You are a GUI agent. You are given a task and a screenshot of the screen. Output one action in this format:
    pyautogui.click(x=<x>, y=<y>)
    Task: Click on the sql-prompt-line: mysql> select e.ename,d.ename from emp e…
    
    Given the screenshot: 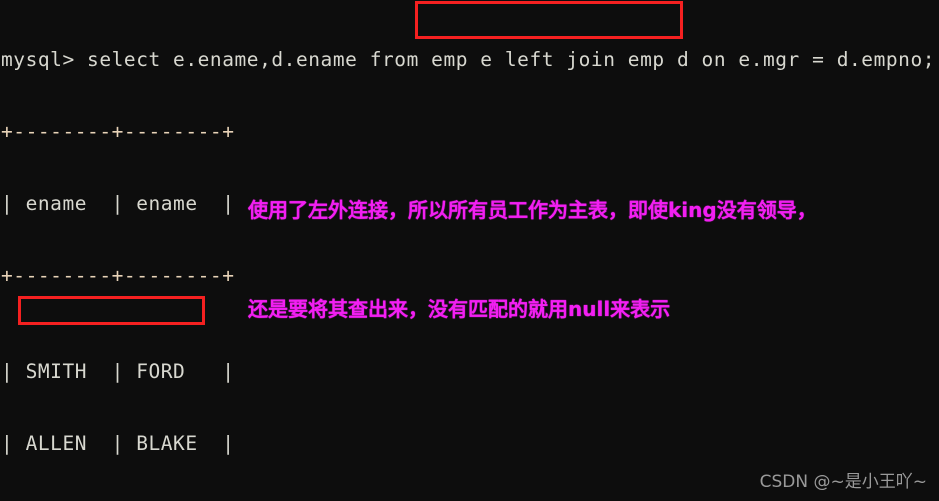 What is the action you would take?
    pyautogui.click(x=468, y=59)
    